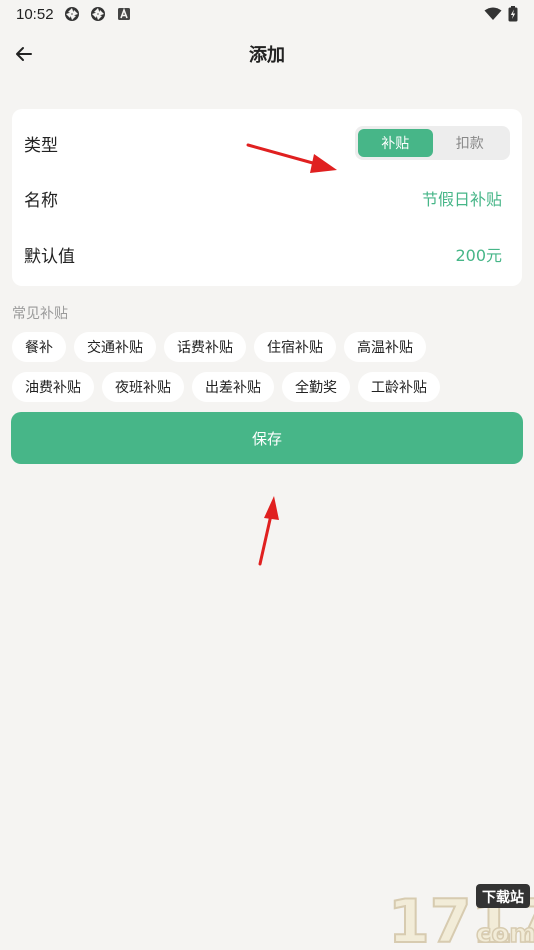 This screenshot has width=534, height=950. I want to click on status-left: 10:52, so click(74, 14).